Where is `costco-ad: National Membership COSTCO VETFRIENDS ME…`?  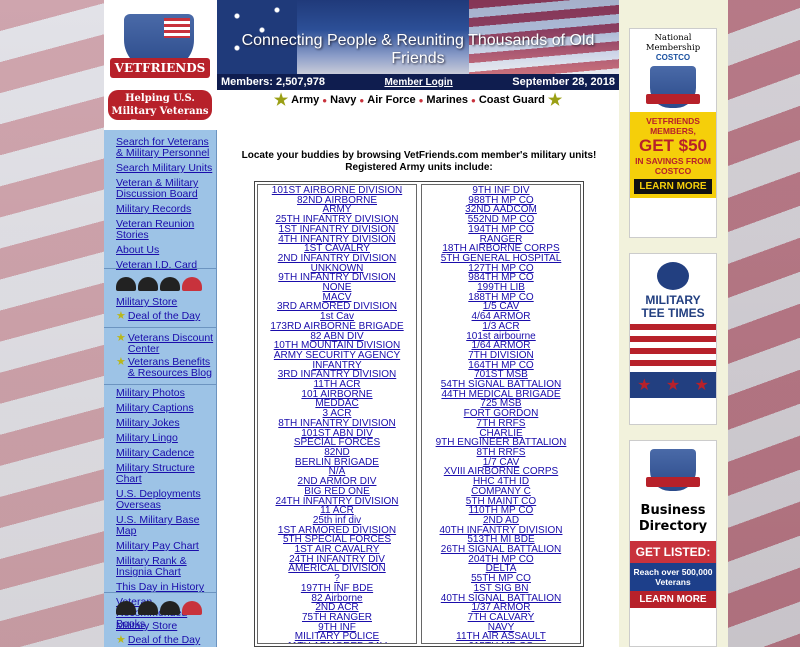 costco-ad: National Membership COSTCO VETFRIENDS ME… is located at coordinates (673, 133).